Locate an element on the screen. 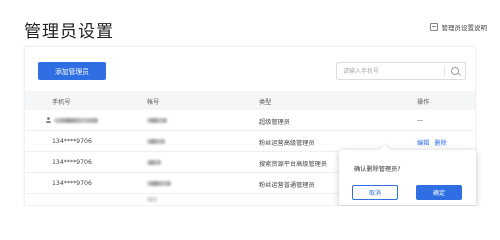  type-cell: 搜索资源平台高级管理员 is located at coordinates (293, 164).